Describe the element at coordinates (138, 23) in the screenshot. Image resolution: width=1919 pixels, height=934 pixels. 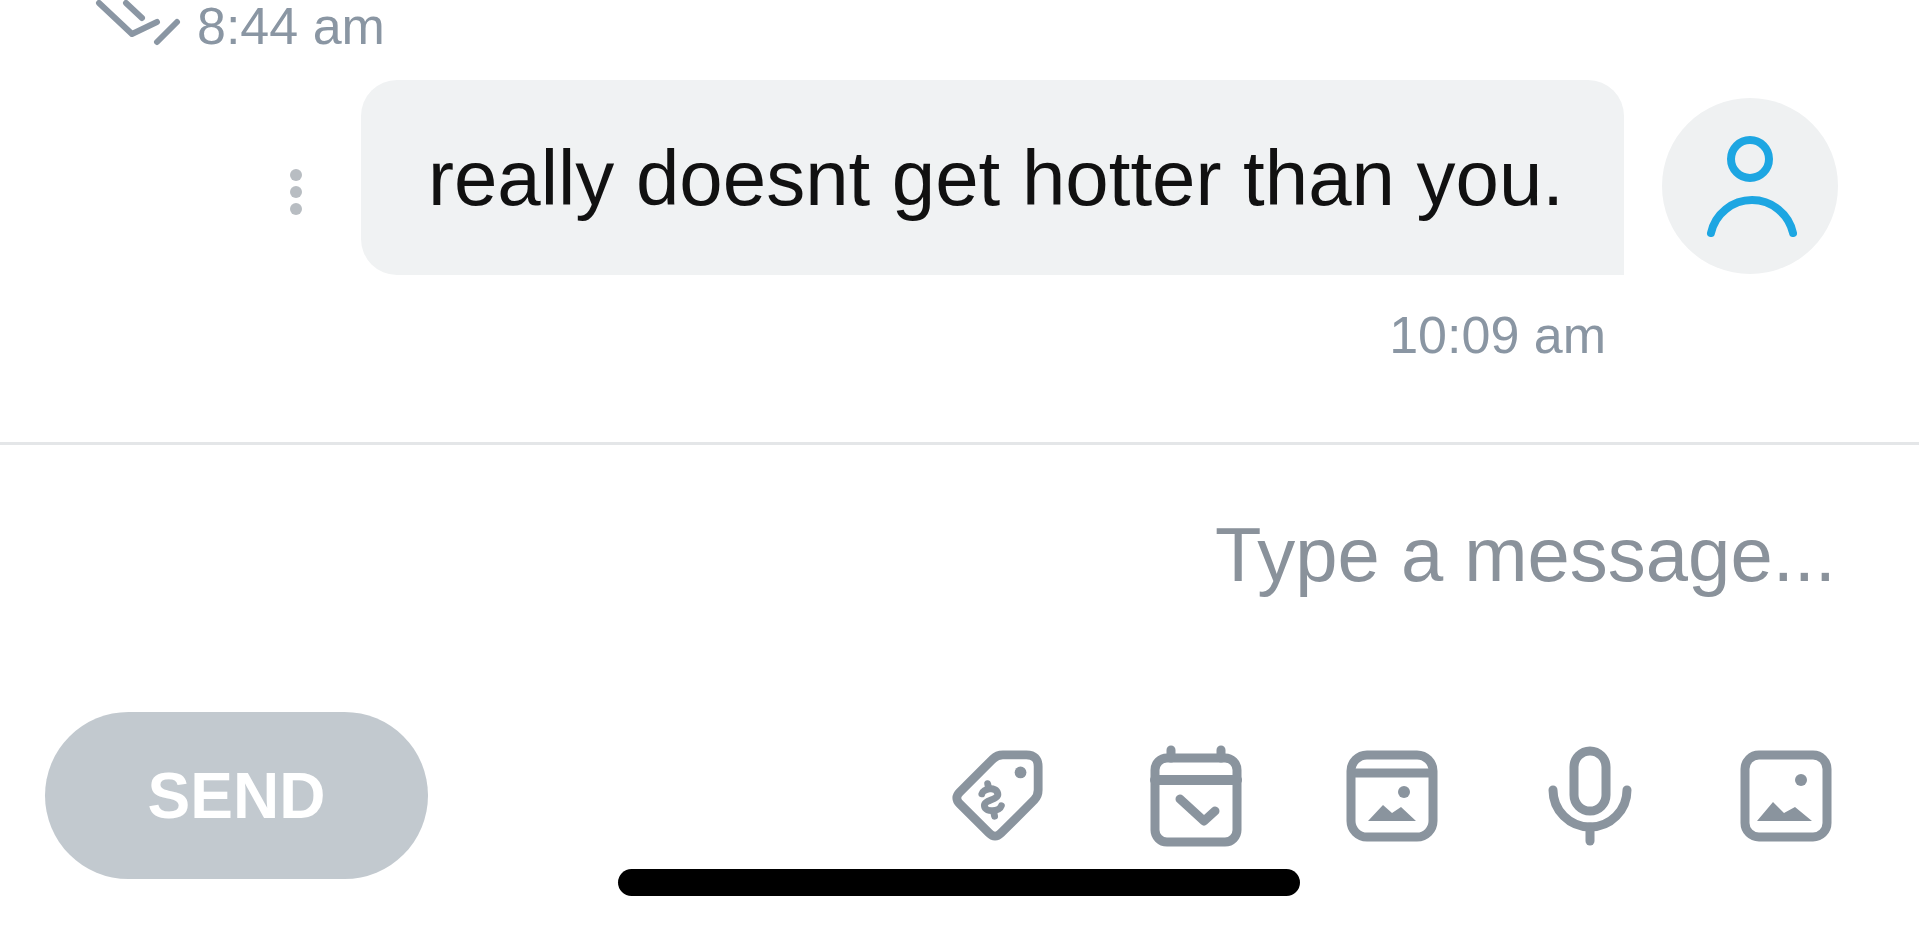
I see `double-check-icon` at that location.